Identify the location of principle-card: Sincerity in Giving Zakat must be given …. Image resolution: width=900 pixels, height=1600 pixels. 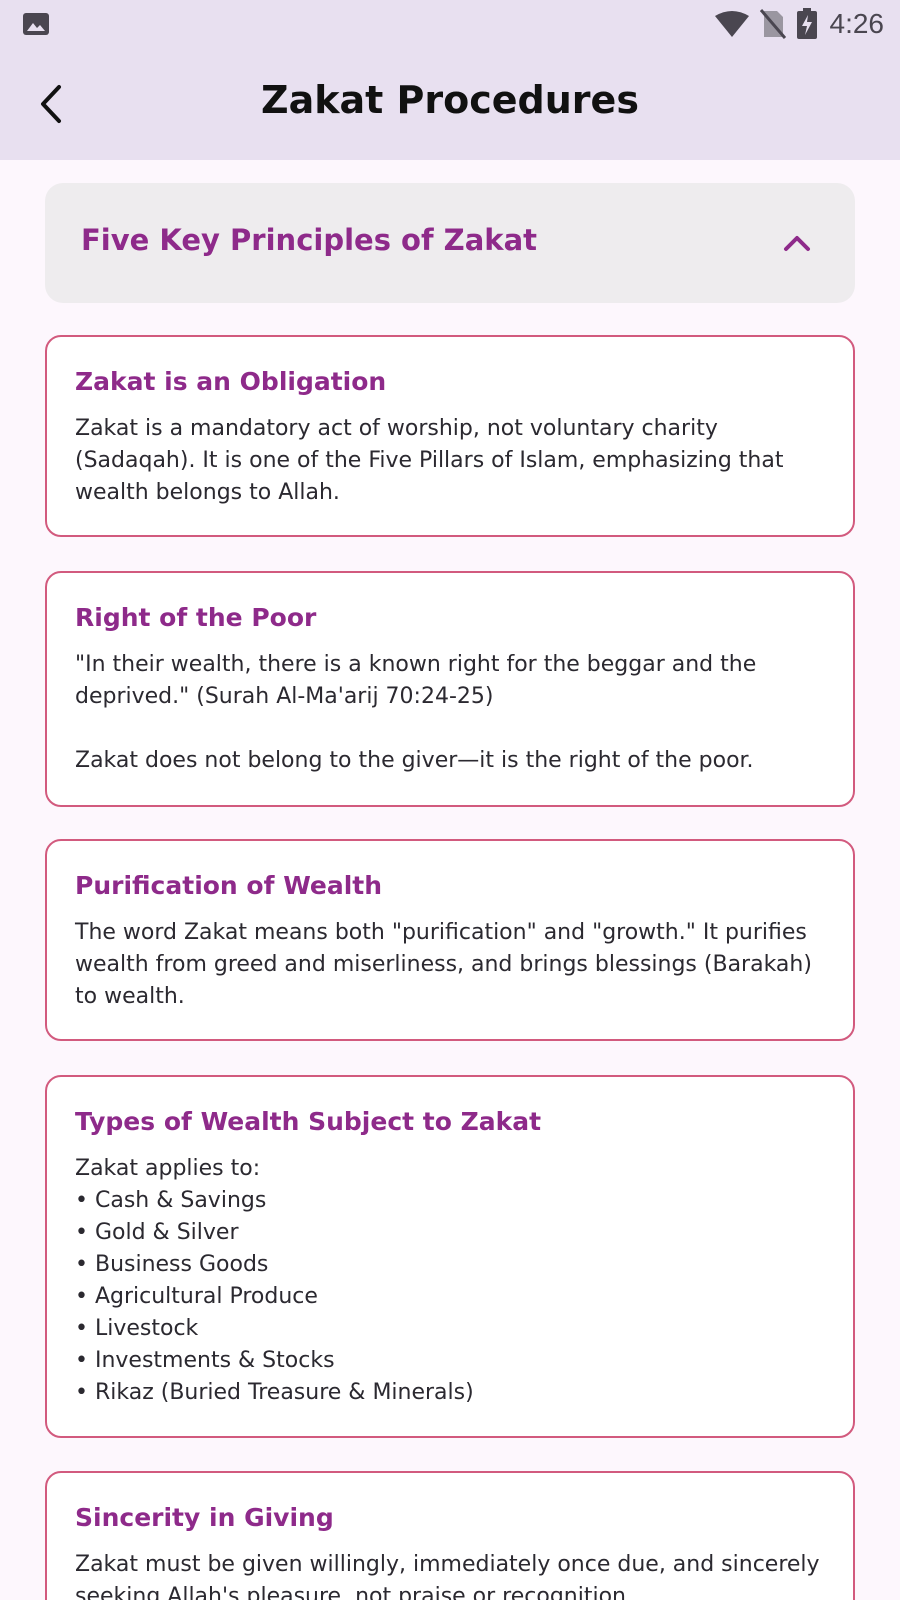
(450, 1535).